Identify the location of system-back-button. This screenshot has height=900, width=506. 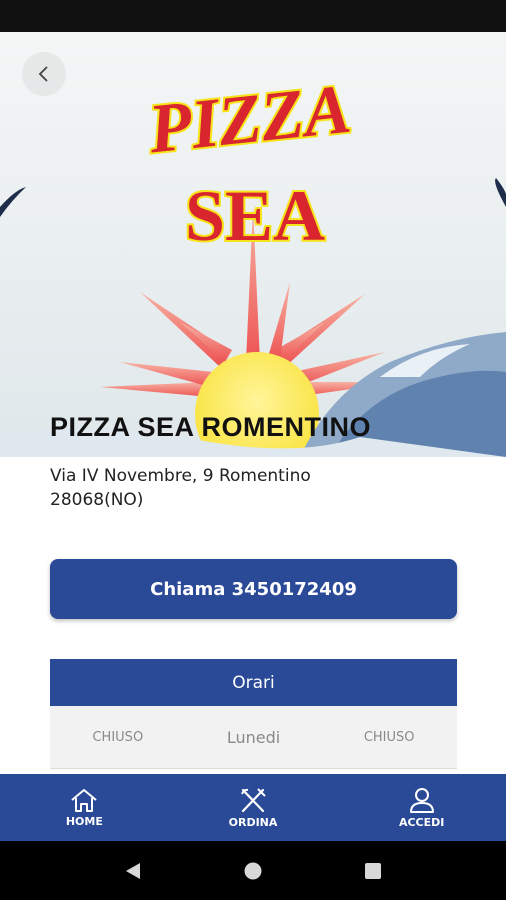
(133, 871).